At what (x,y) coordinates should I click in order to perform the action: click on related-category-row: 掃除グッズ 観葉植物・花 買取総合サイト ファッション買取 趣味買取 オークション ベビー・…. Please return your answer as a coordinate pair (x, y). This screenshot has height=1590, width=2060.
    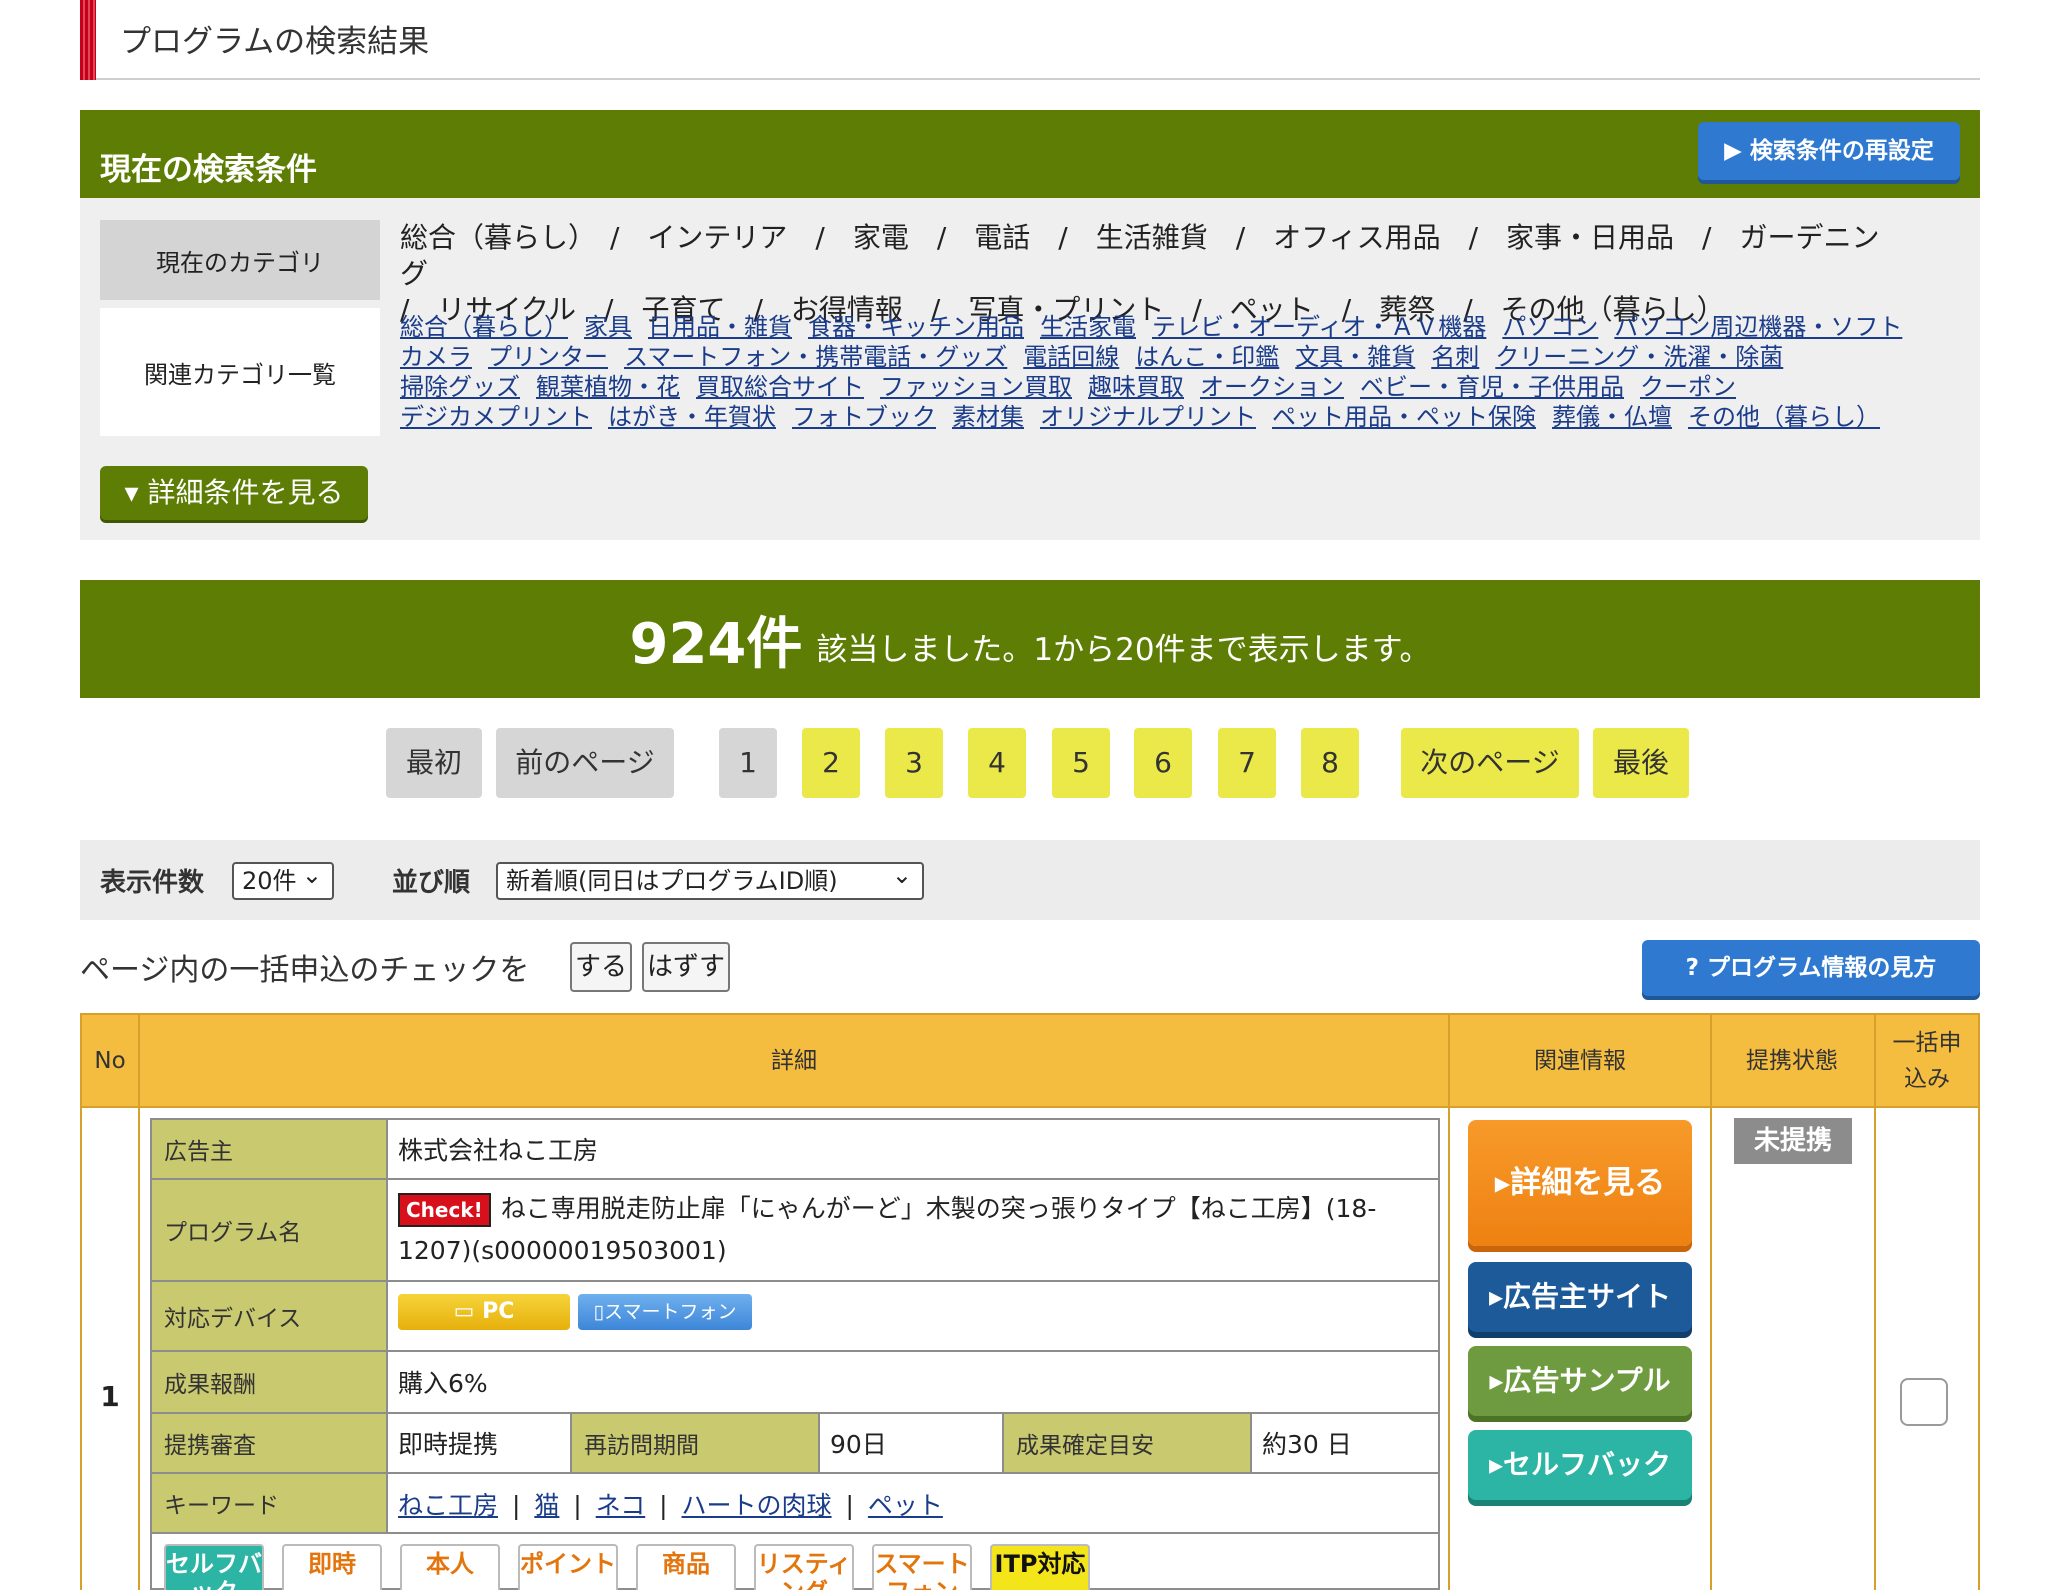
    Looking at the image, I should click on (1170, 387).